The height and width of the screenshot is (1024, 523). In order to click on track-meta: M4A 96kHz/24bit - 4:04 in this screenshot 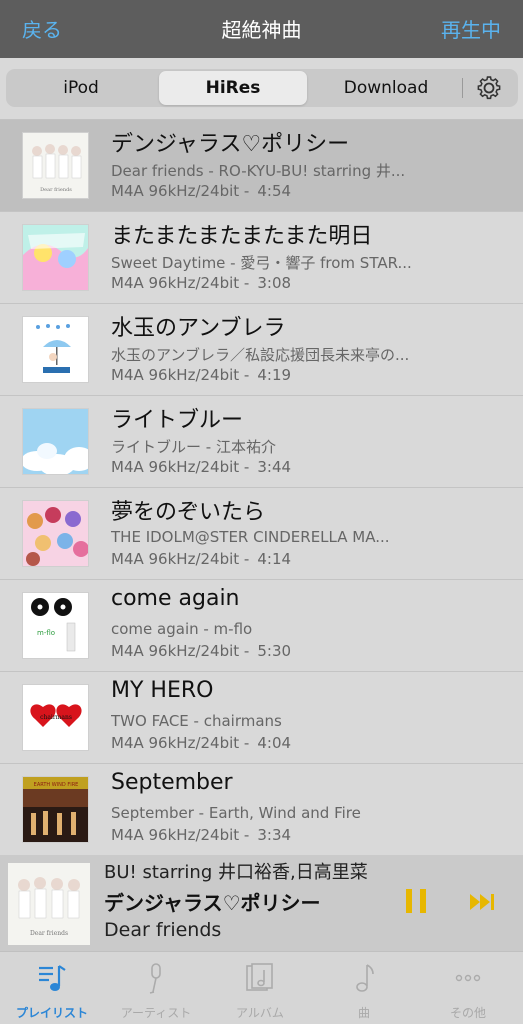, I will do `click(201, 743)`.